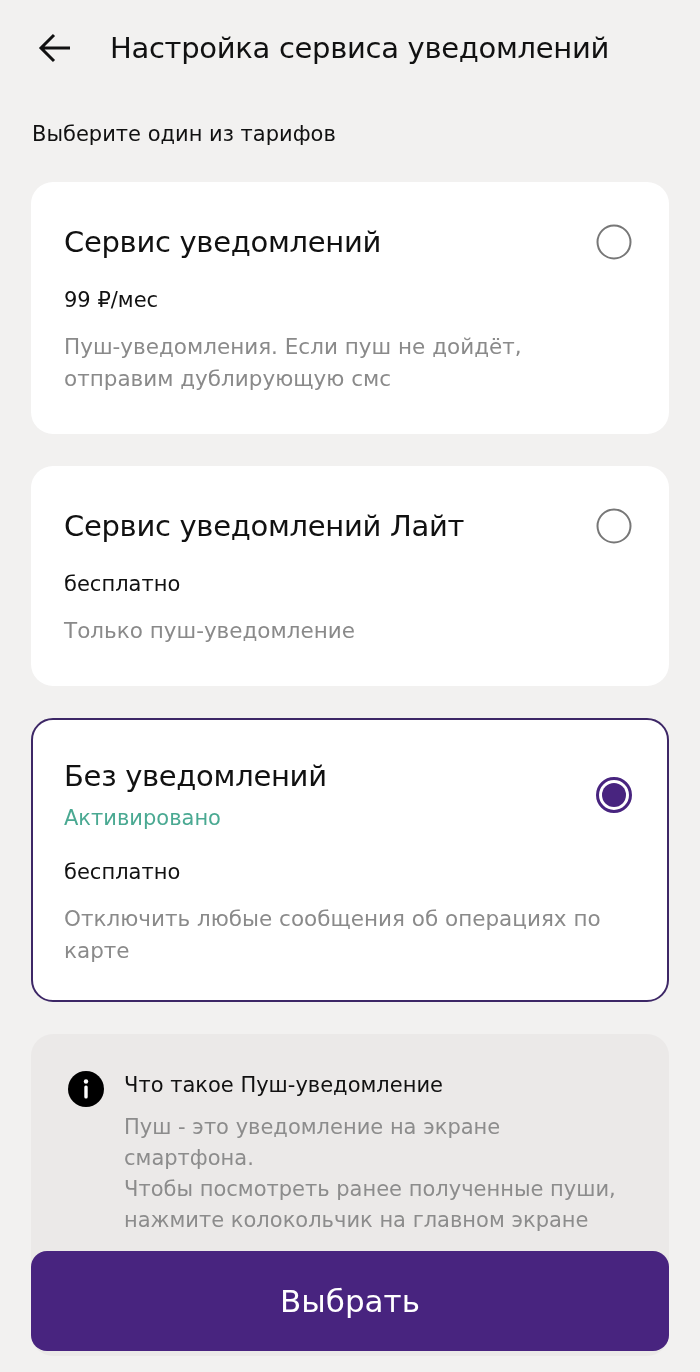  What do you see at coordinates (184, 134) in the screenshot?
I see `section-subtitle: Выберите один из тарифов` at bounding box center [184, 134].